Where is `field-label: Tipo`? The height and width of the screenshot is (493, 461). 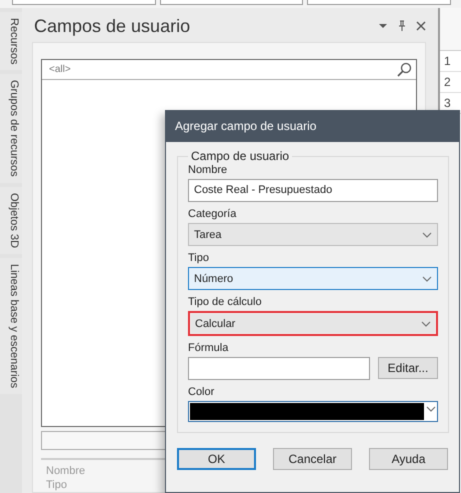 field-label: Tipo is located at coordinates (199, 258).